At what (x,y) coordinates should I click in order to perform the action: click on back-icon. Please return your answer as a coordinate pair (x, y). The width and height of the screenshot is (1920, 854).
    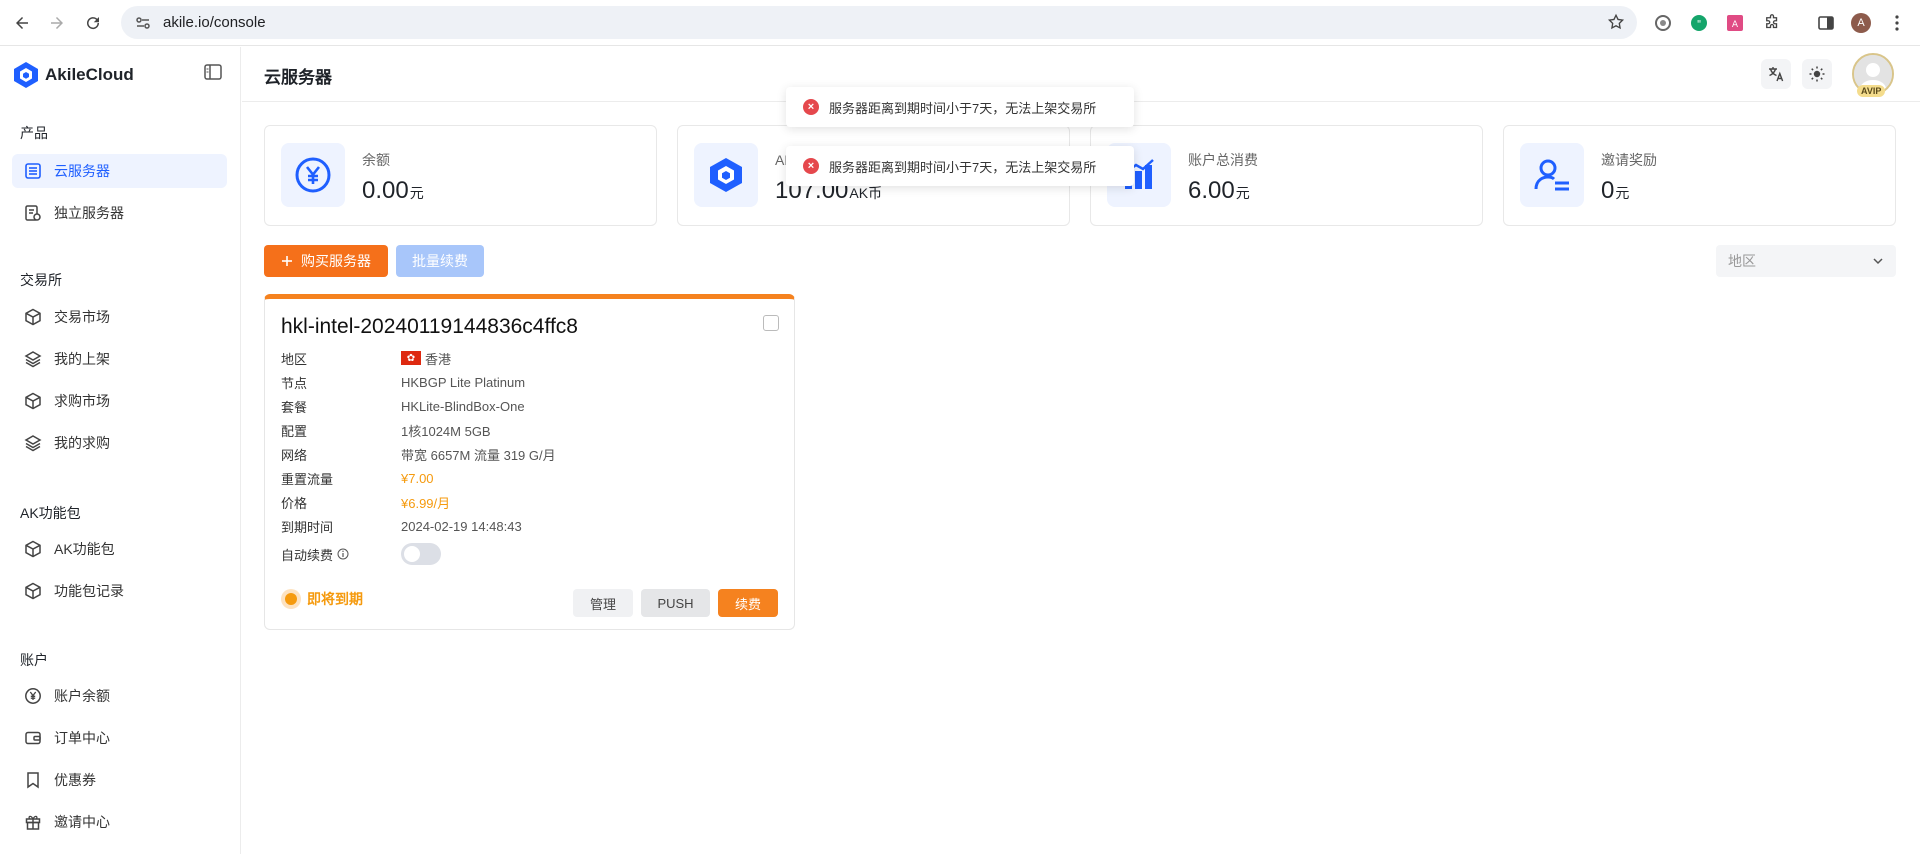
    Looking at the image, I should click on (22, 23).